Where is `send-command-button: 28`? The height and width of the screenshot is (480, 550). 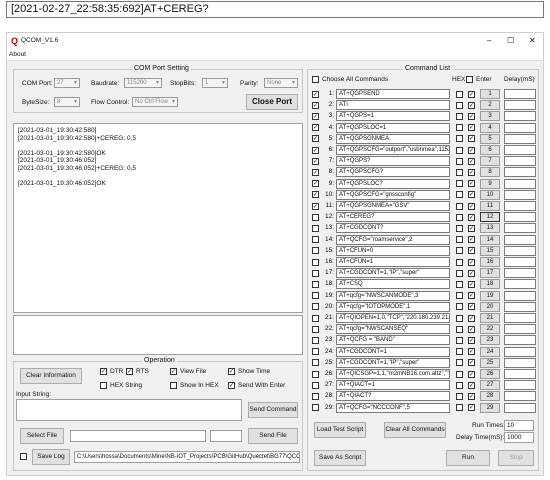
send-command-button: 28 is located at coordinates (490, 396).